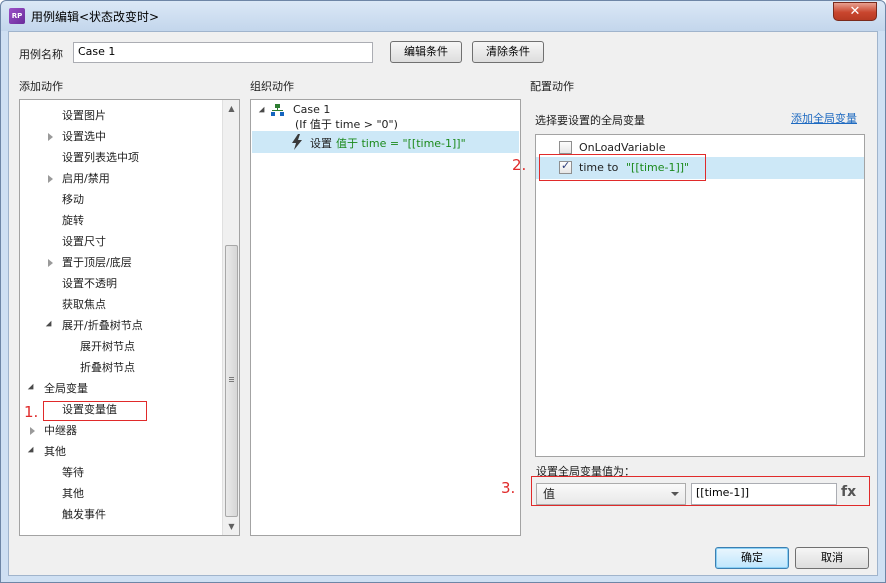  Describe the element at coordinates (824, 118) in the screenshot. I see `add-global-variable-link: 添加全局变量` at that location.